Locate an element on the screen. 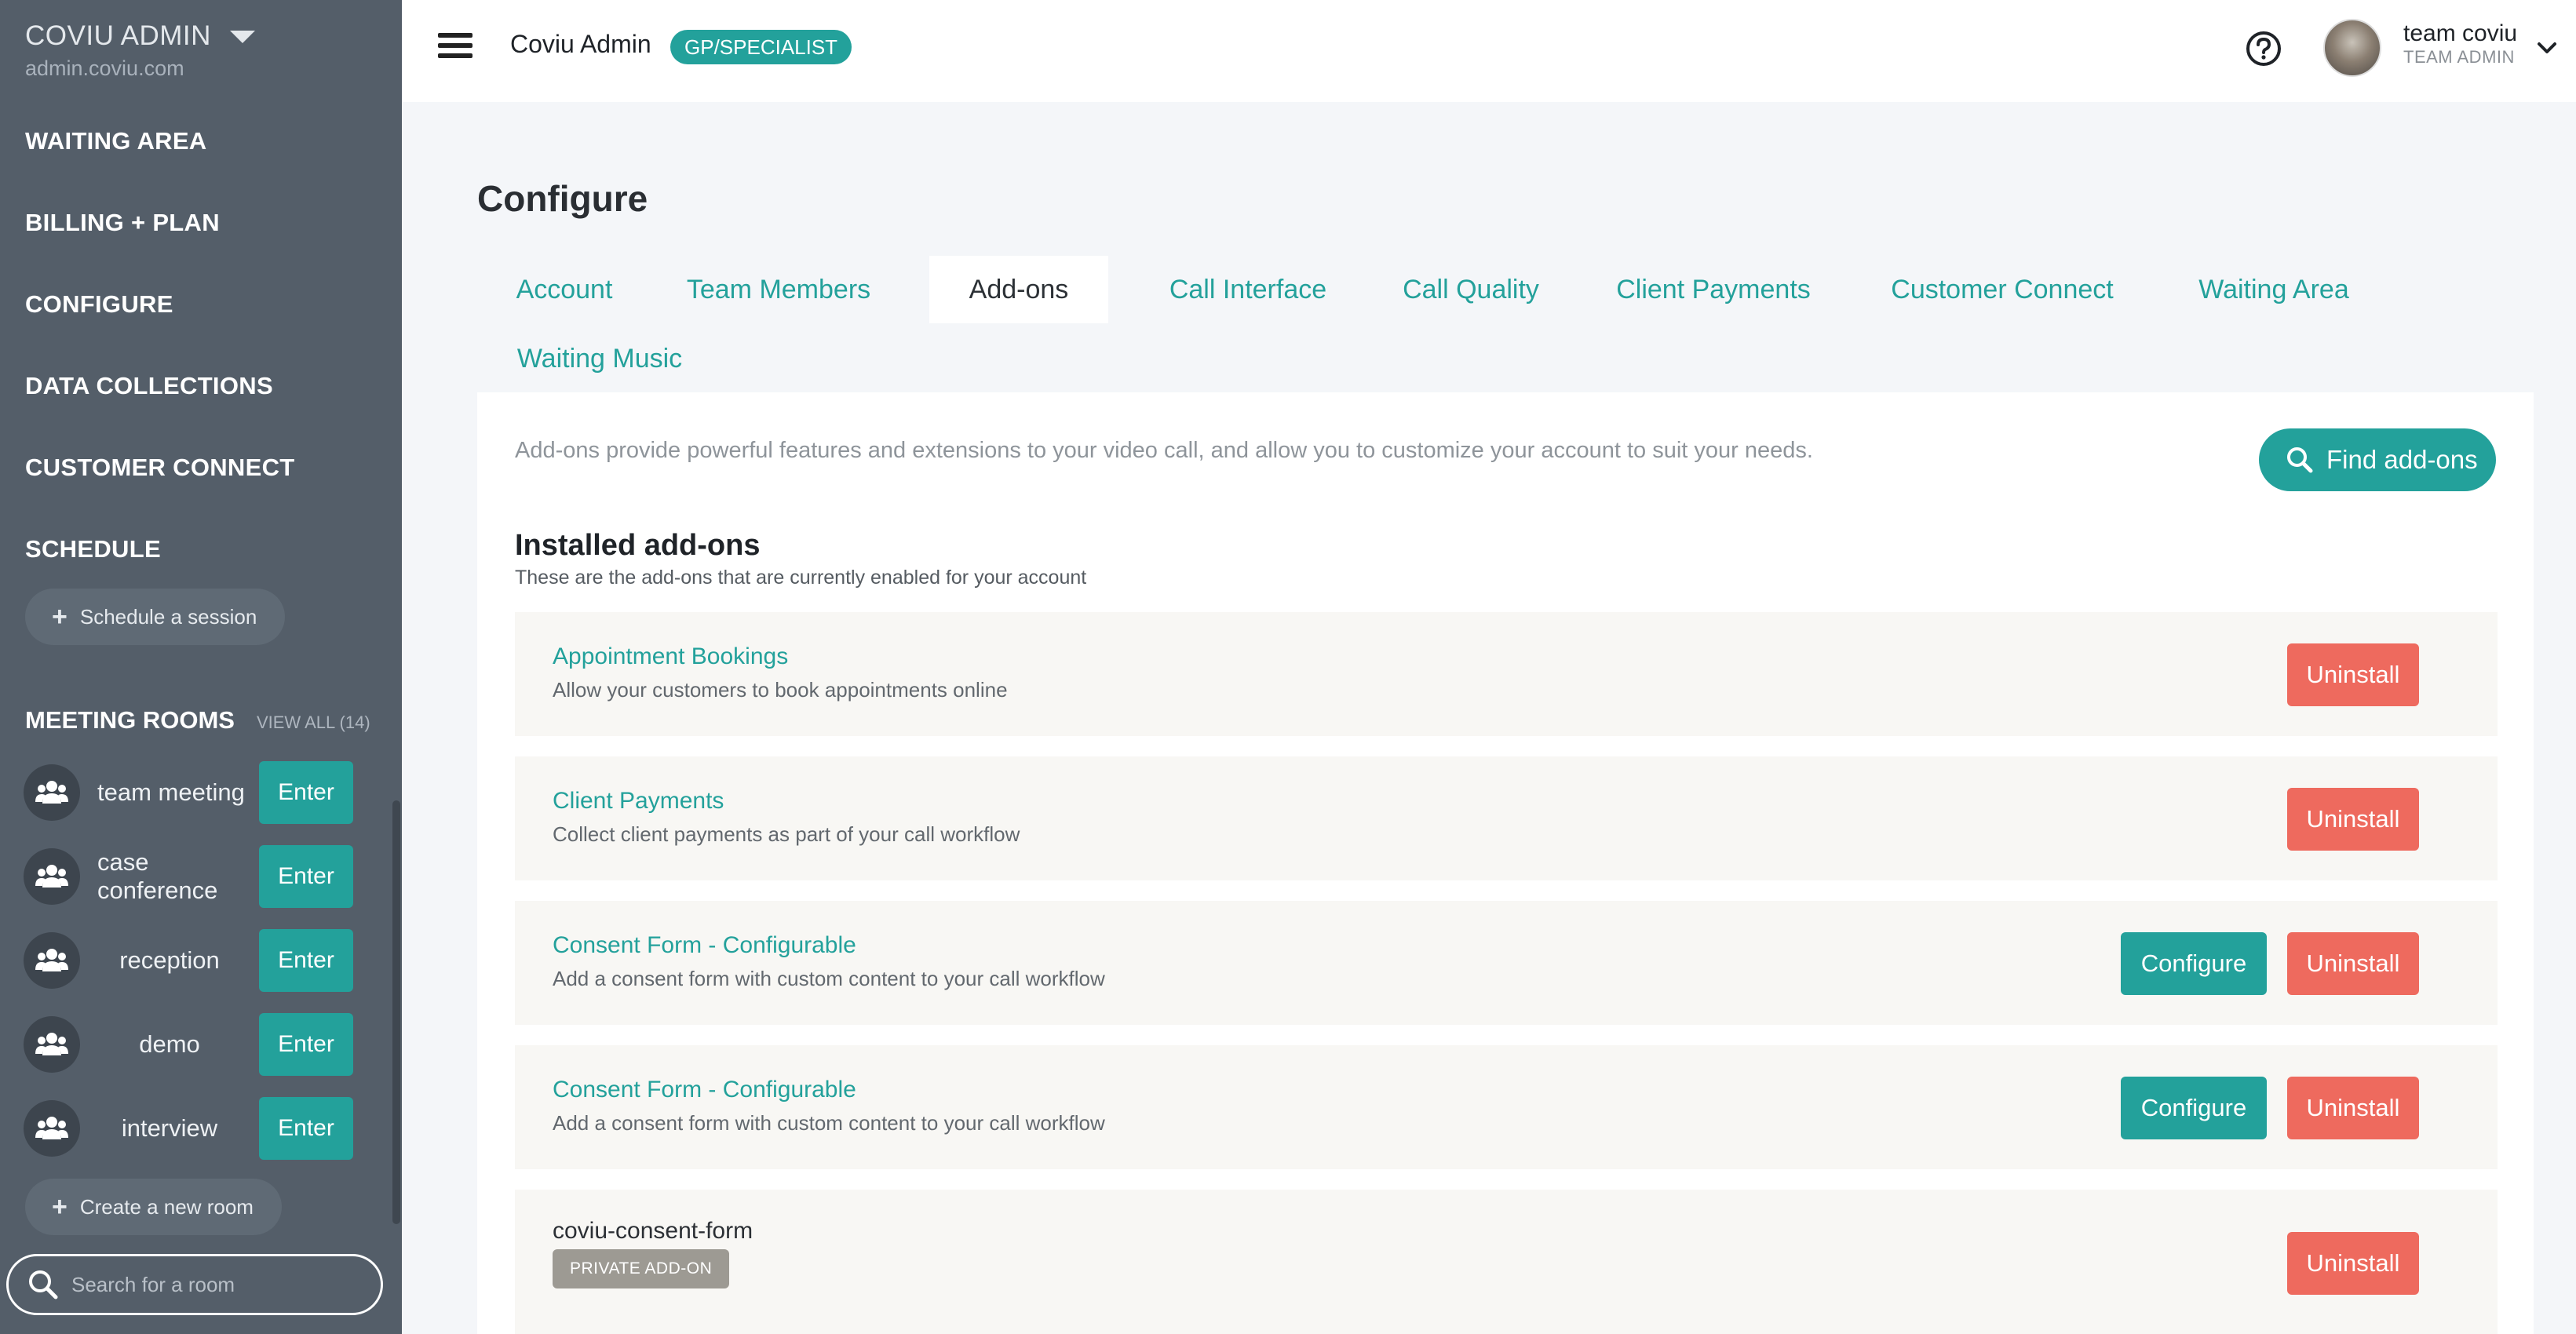  tab-customer-connect: Customer Connect is located at coordinates (2002, 289).